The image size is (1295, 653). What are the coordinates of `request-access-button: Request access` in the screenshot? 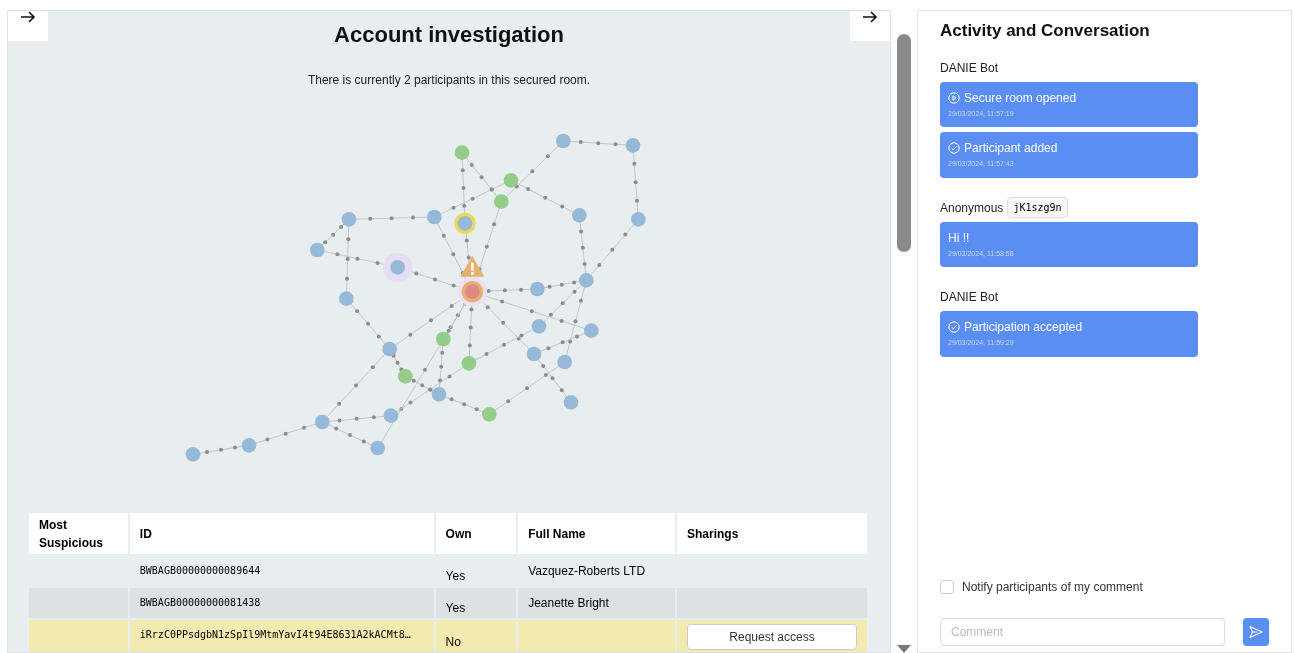 It's located at (772, 637).